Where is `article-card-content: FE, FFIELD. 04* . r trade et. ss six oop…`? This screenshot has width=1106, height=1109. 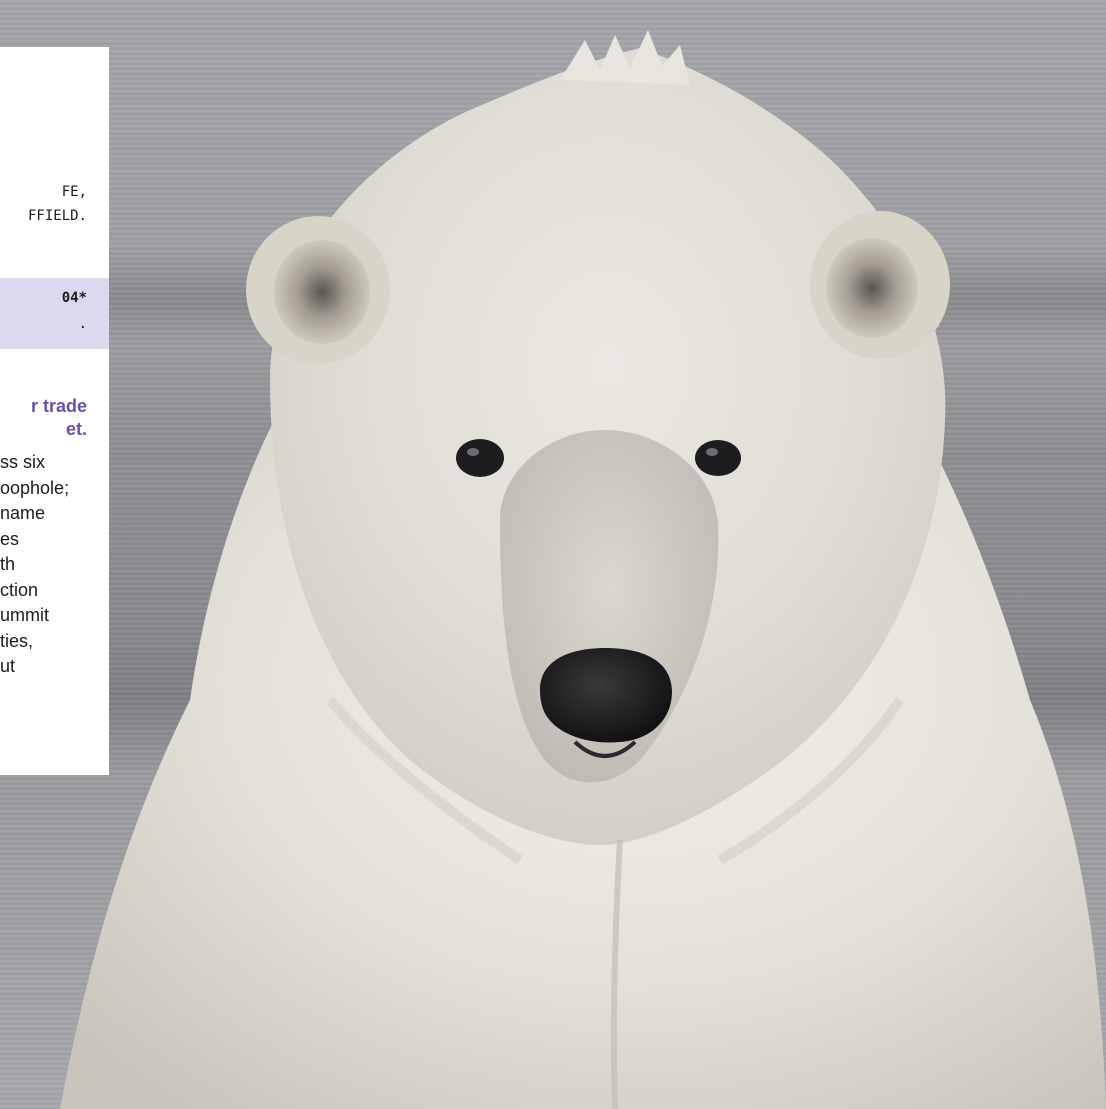 article-card-content: FE, FFIELD. 04* . r trade et. ss six oop… is located at coordinates (54, 411).